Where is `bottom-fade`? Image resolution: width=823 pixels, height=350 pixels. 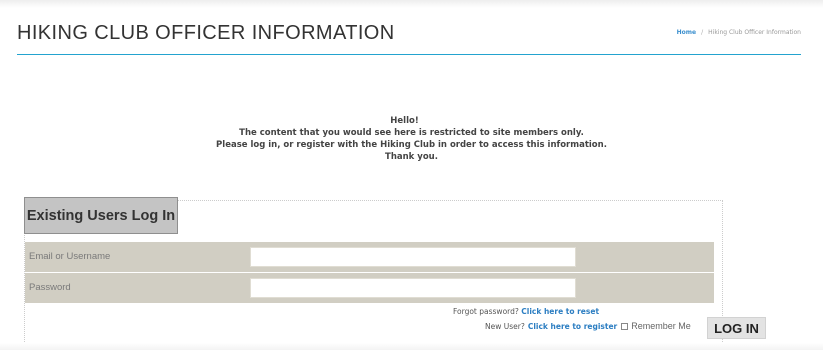 bottom-fade is located at coordinates (411, 346).